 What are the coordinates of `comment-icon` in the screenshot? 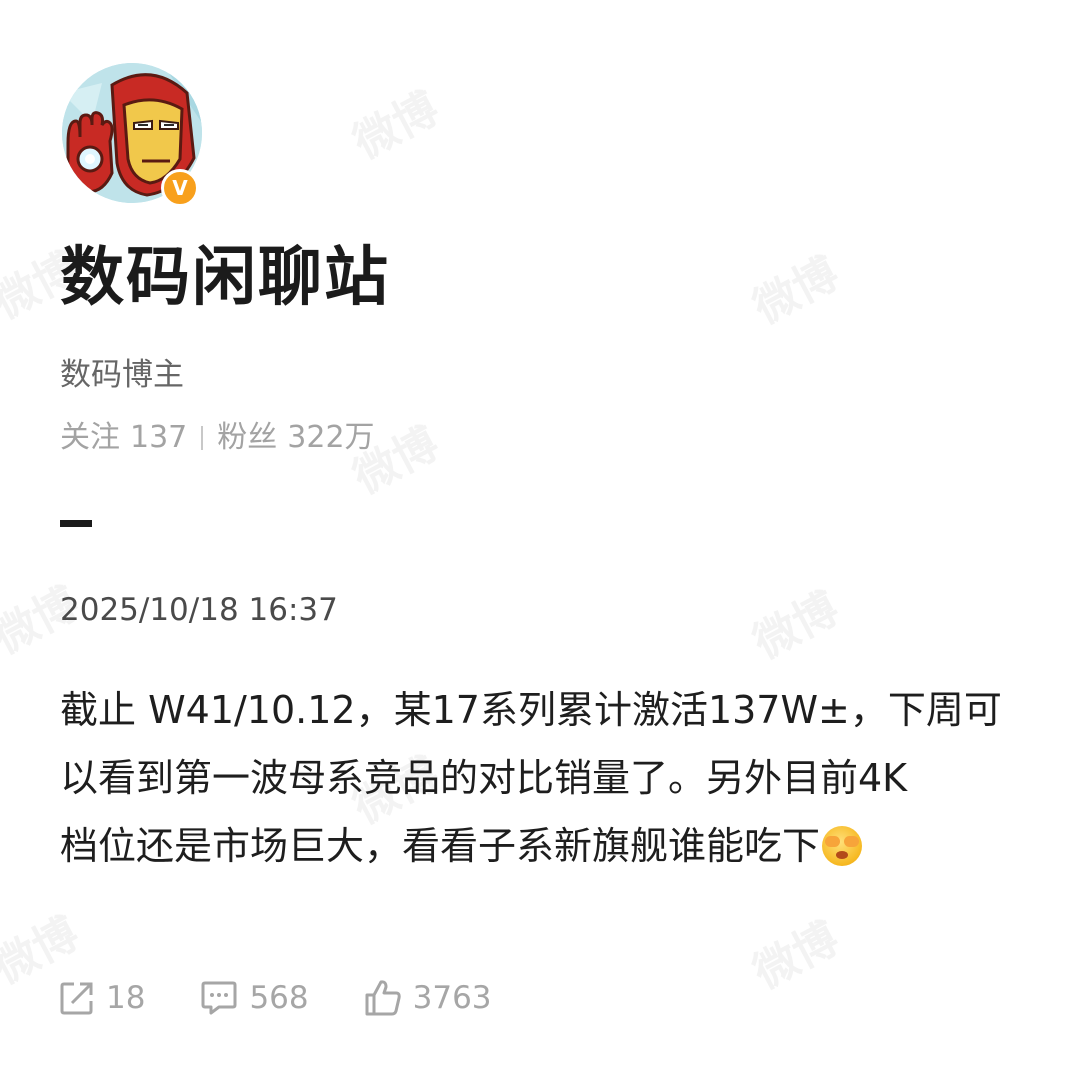 It's located at (219, 998).